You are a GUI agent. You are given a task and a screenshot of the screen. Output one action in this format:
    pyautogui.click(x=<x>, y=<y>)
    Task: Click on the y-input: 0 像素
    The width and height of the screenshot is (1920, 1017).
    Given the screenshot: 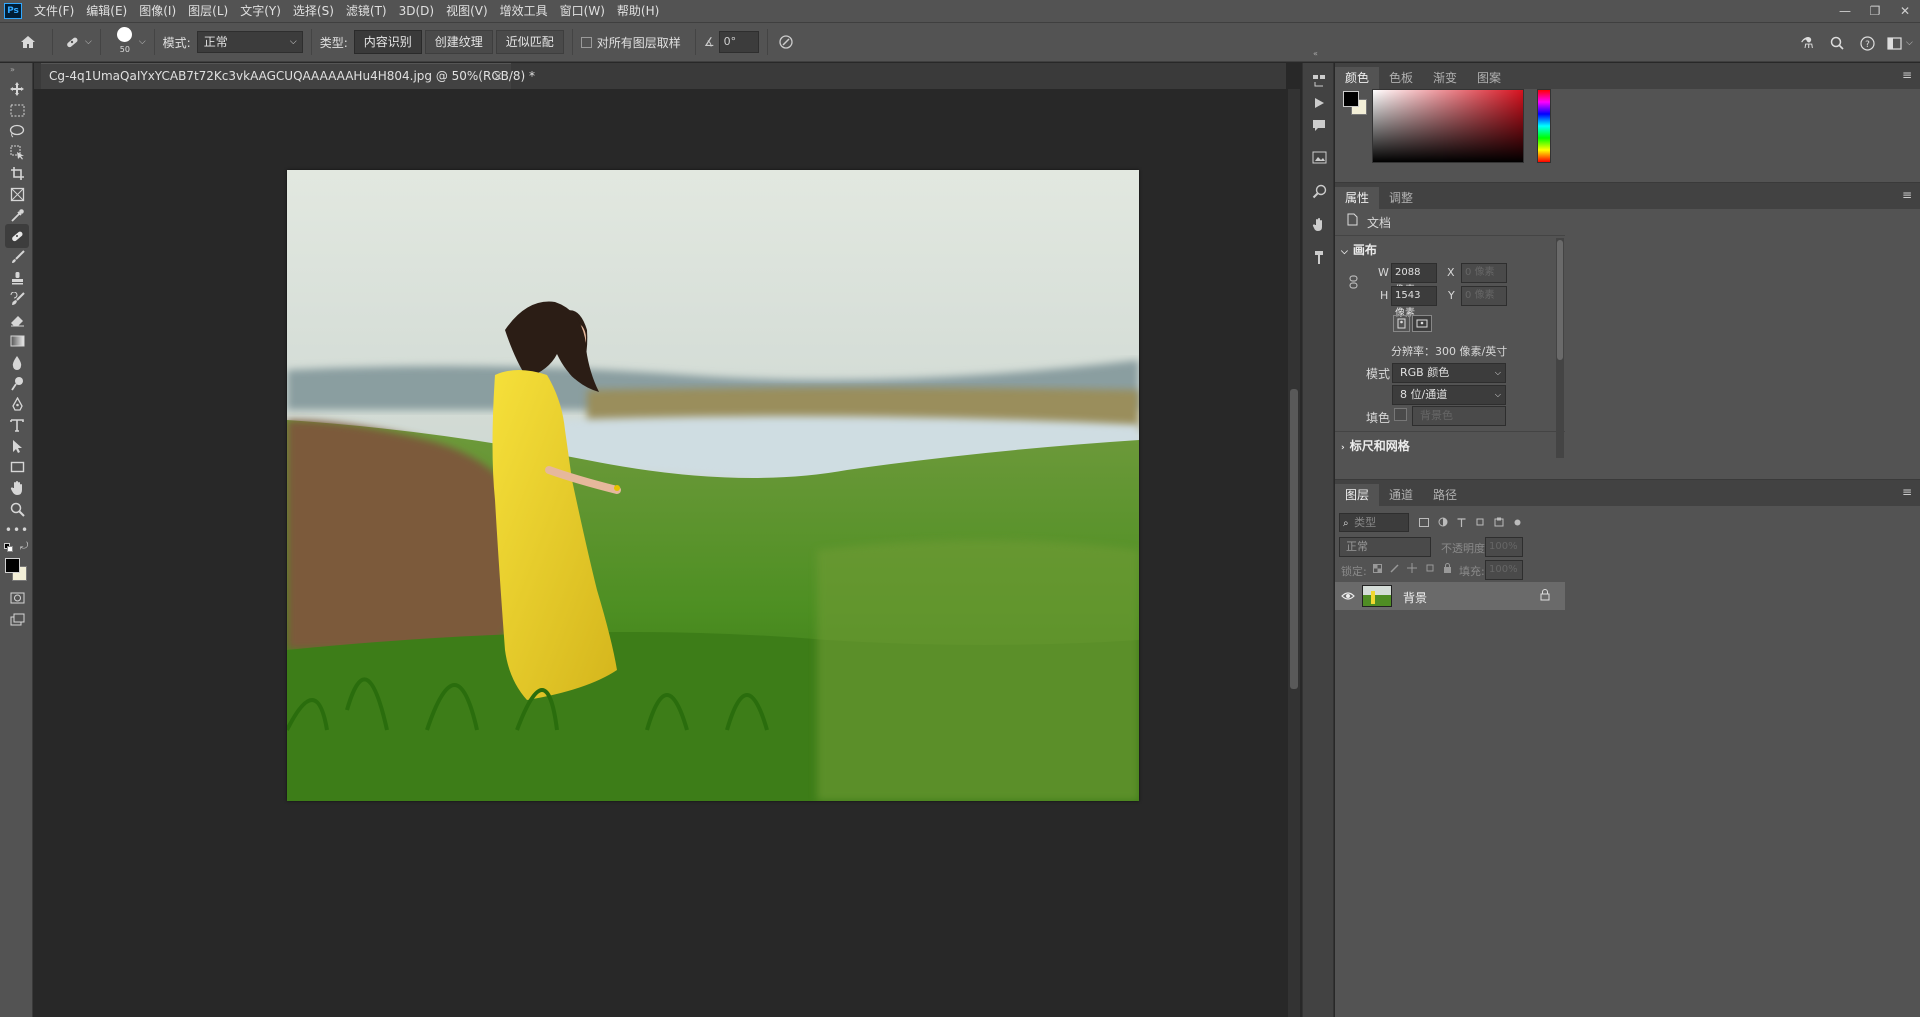 What is the action you would take?
    pyautogui.click(x=1484, y=296)
    